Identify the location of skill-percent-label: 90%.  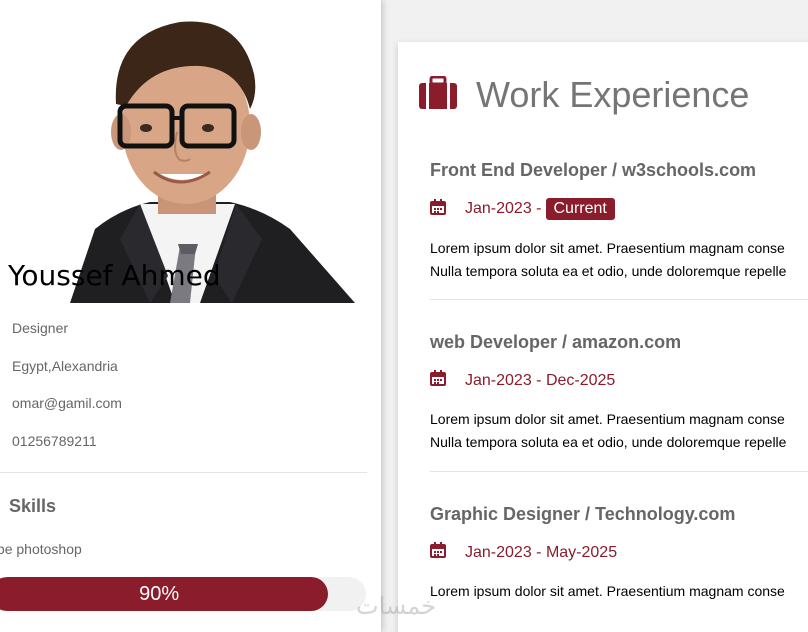
(159, 593).